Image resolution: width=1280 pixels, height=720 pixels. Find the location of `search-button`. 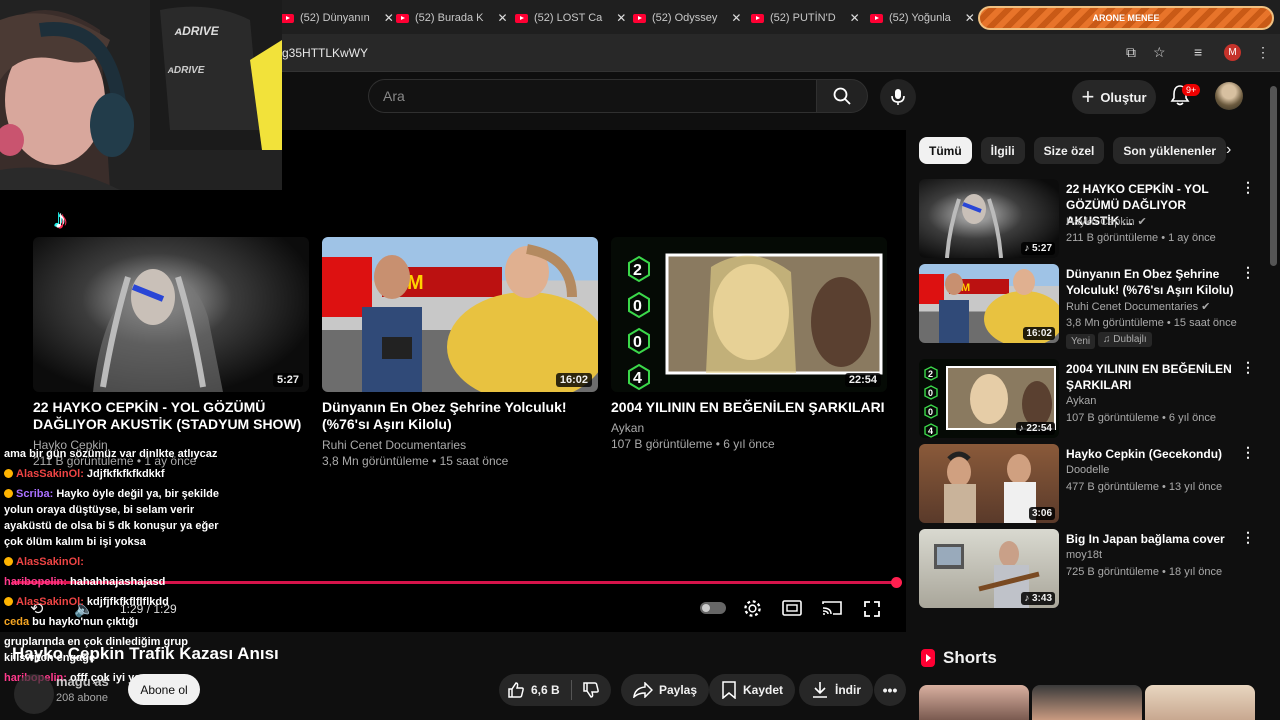

search-button is located at coordinates (842, 96).